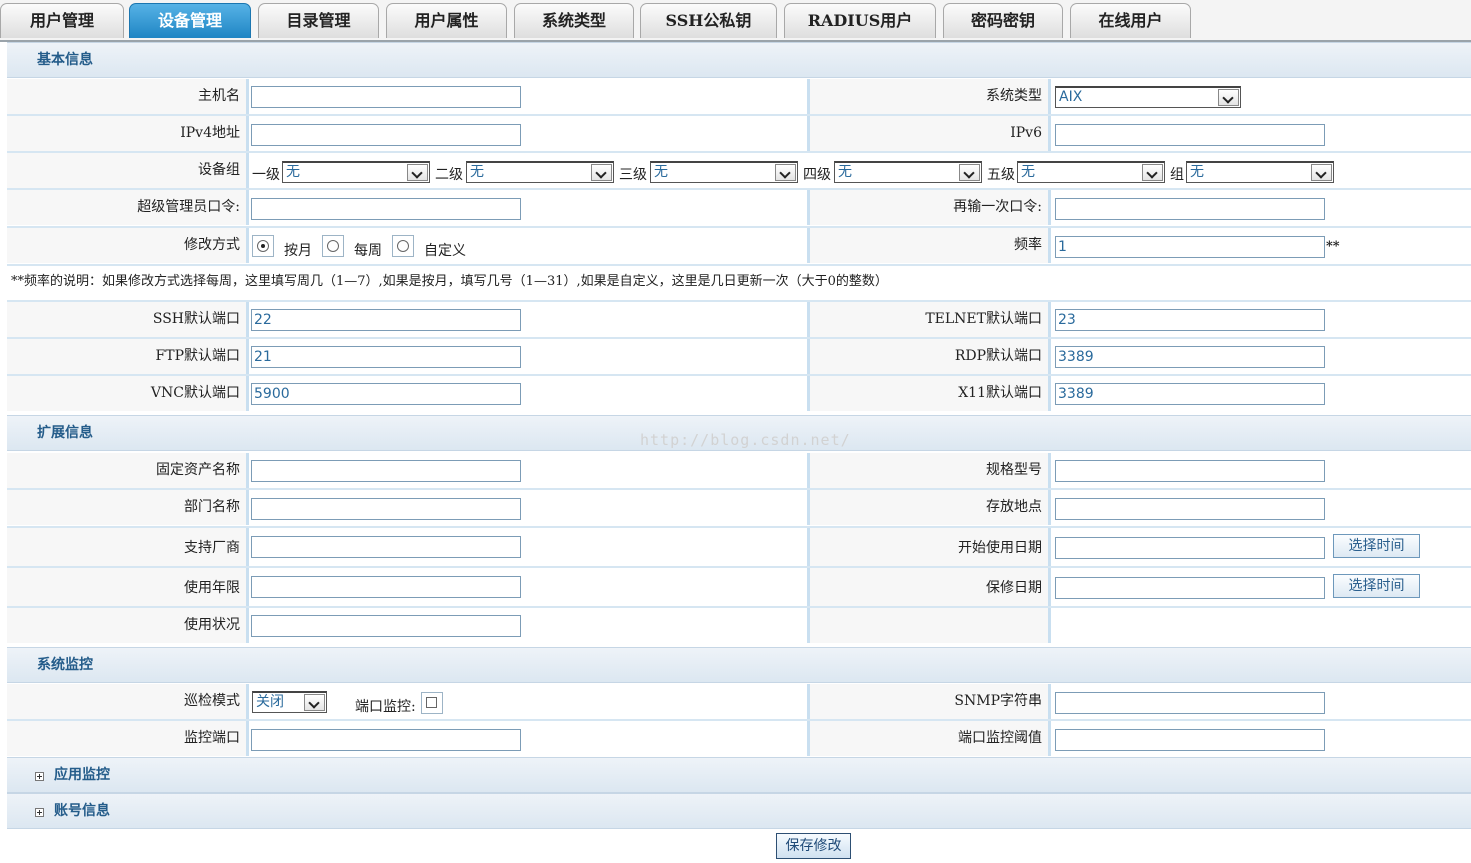  I want to click on section-app-monitoring: 应用监控, so click(739, 775).